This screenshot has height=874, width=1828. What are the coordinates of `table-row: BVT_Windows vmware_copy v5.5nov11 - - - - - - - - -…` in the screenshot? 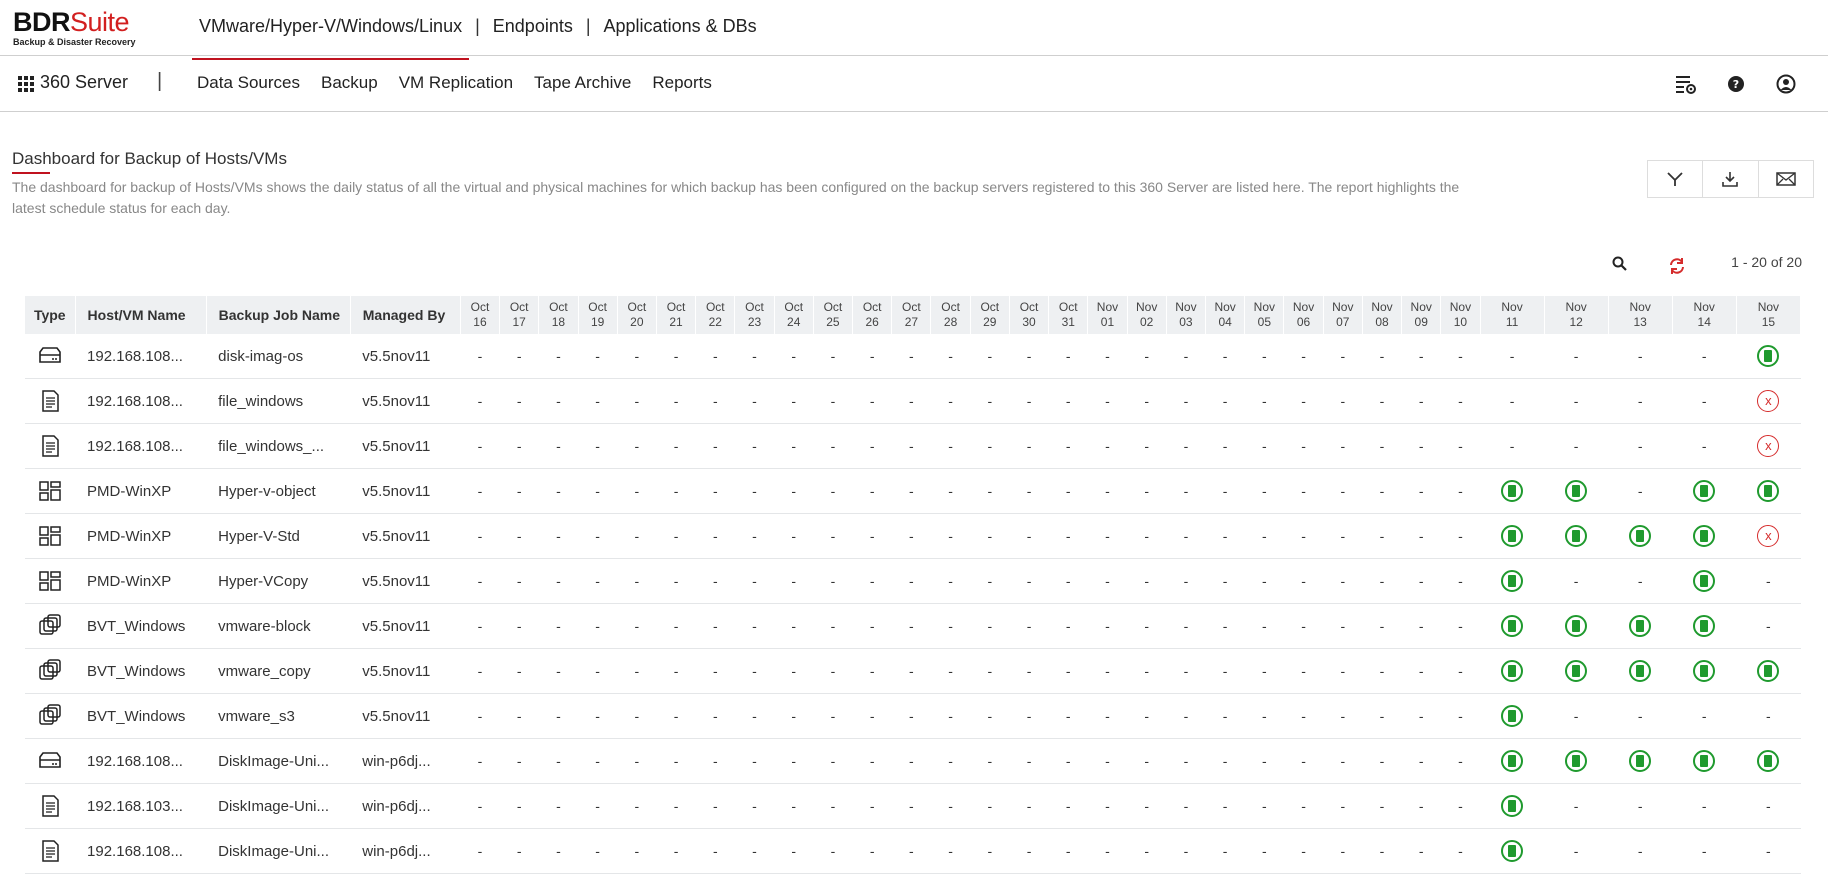 It's located at (913, 671).